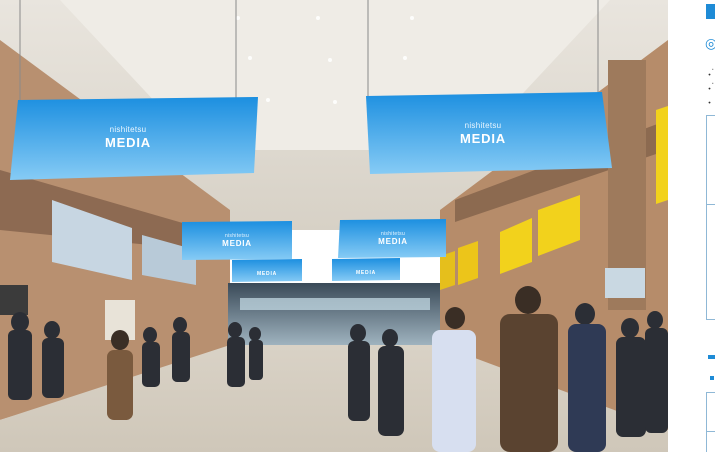 This screenshot has width=715, height=452. I want to click on side-table-divider, so click(711, 204).